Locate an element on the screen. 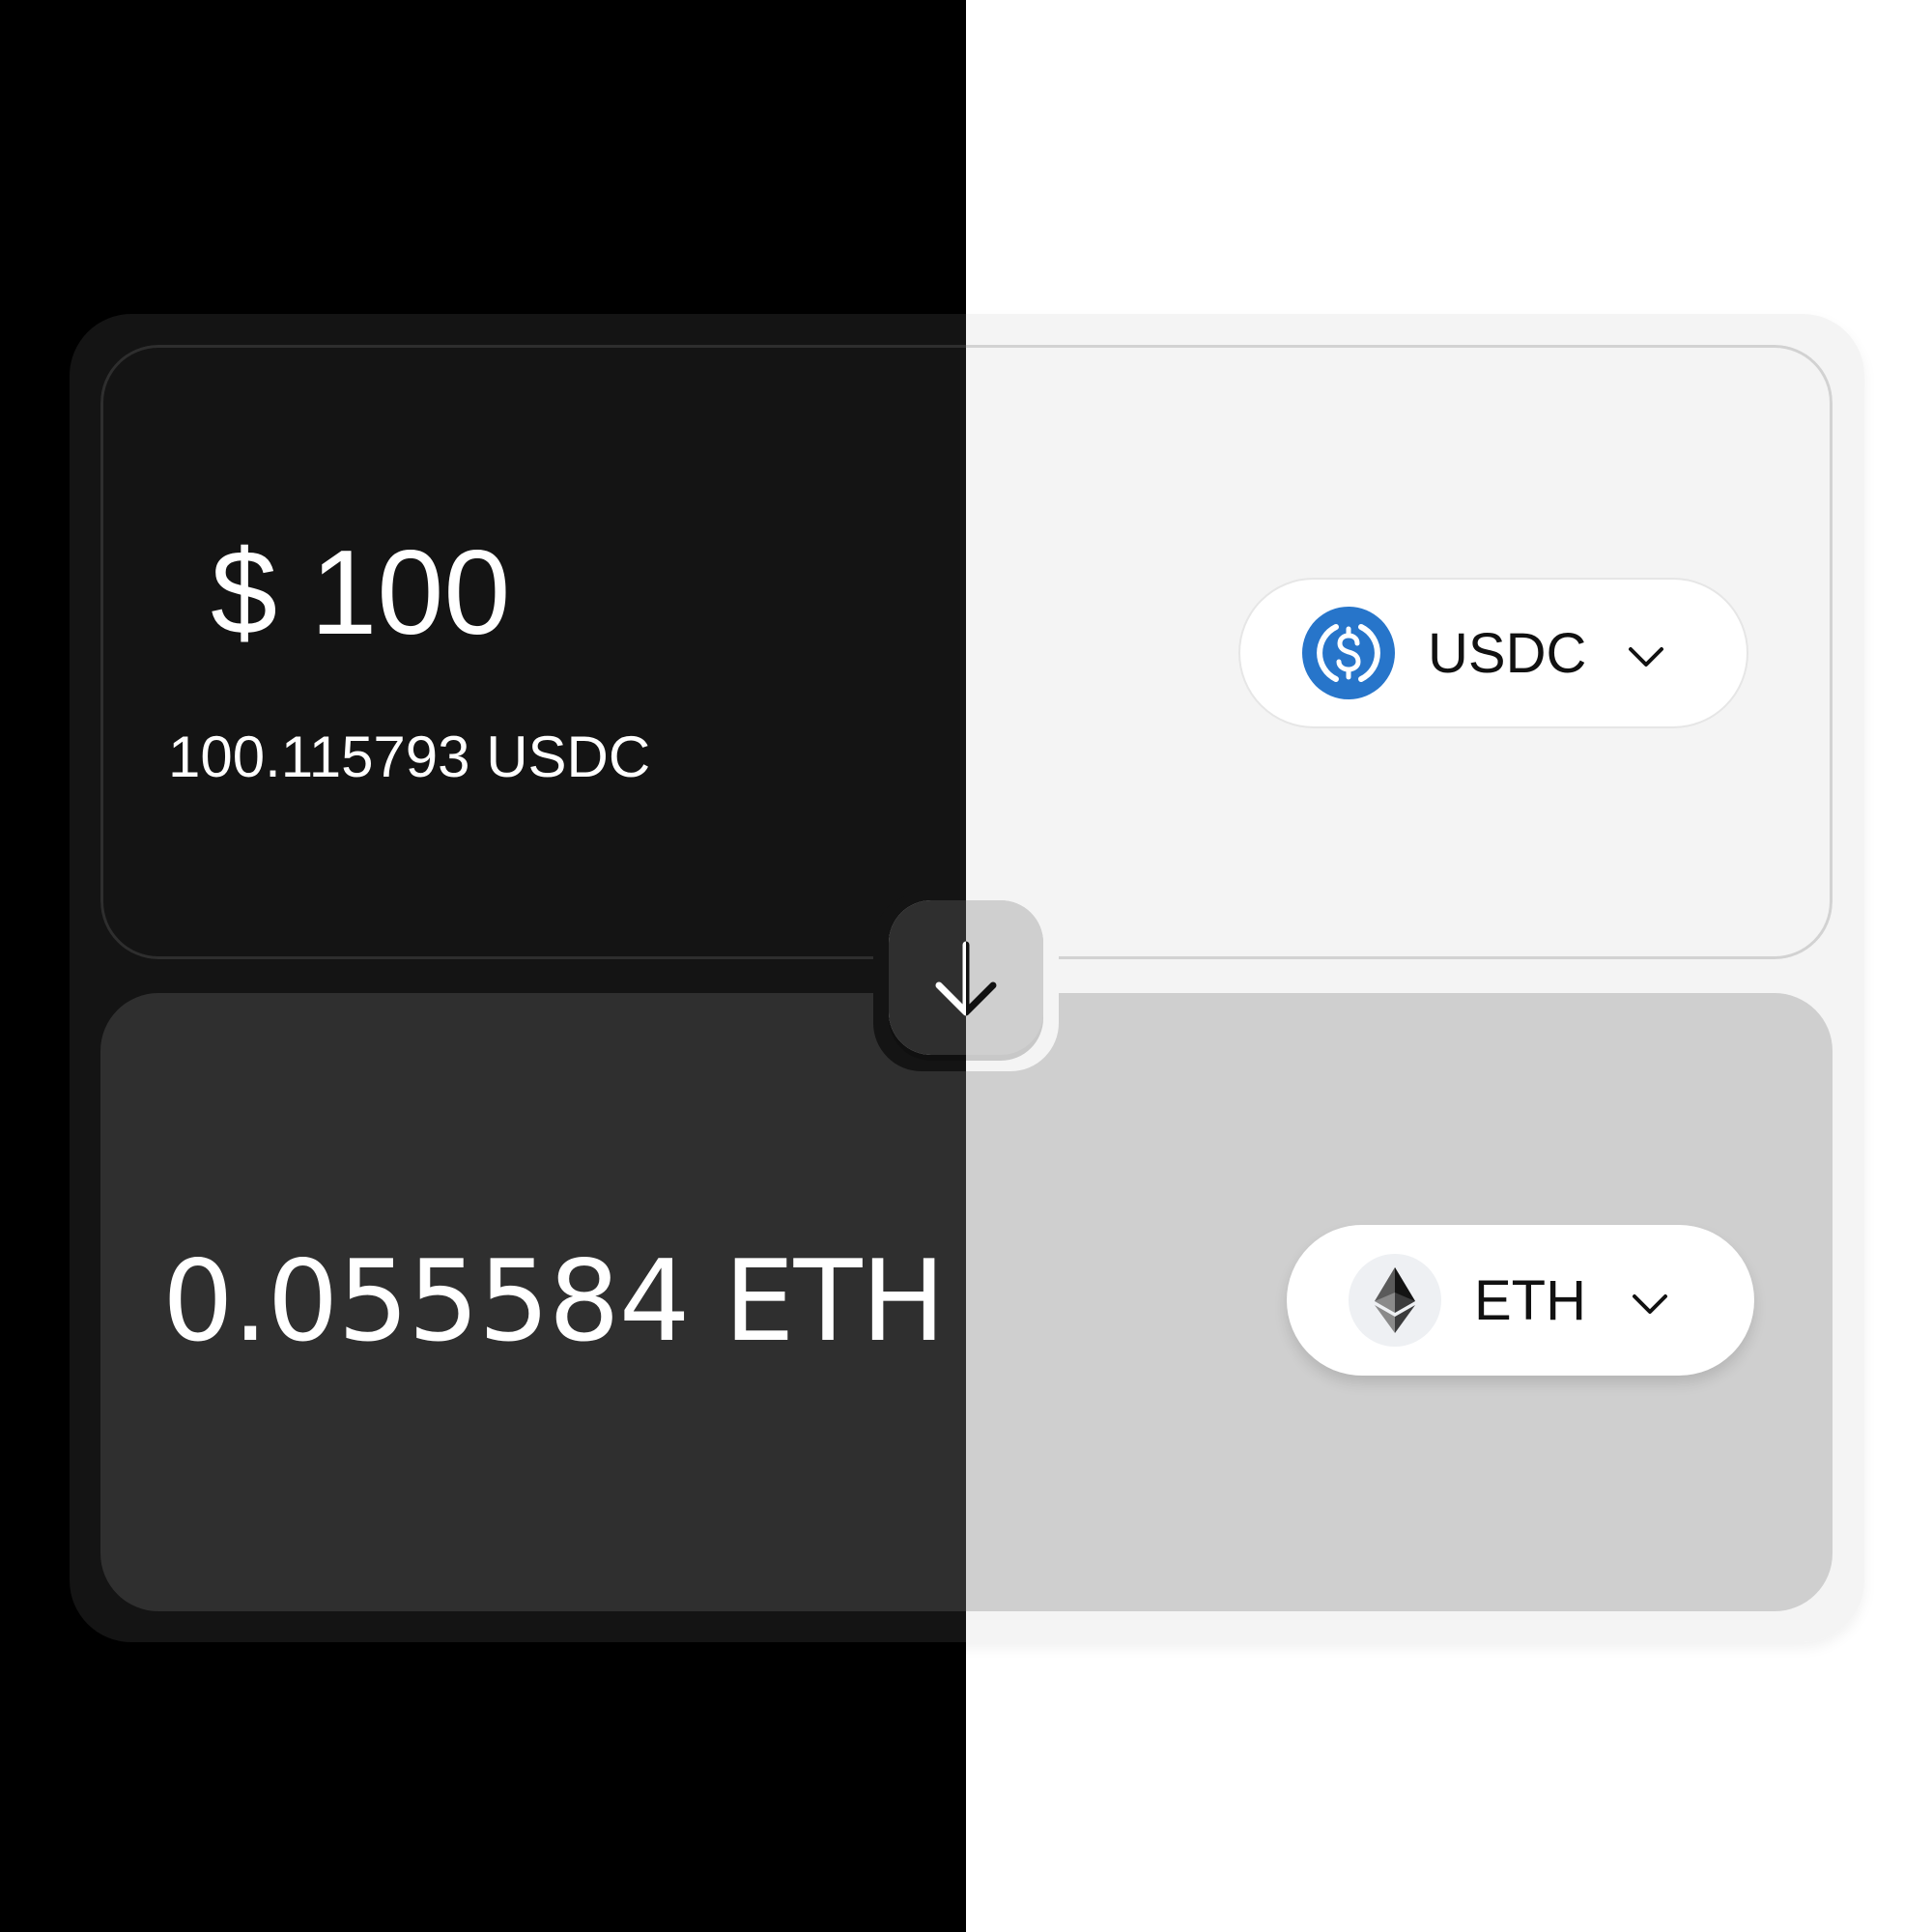 The height and width of the screenshot is (1932, 1932). from-fiat-amount-input: $ 100 is located at coordinates (360, 593).